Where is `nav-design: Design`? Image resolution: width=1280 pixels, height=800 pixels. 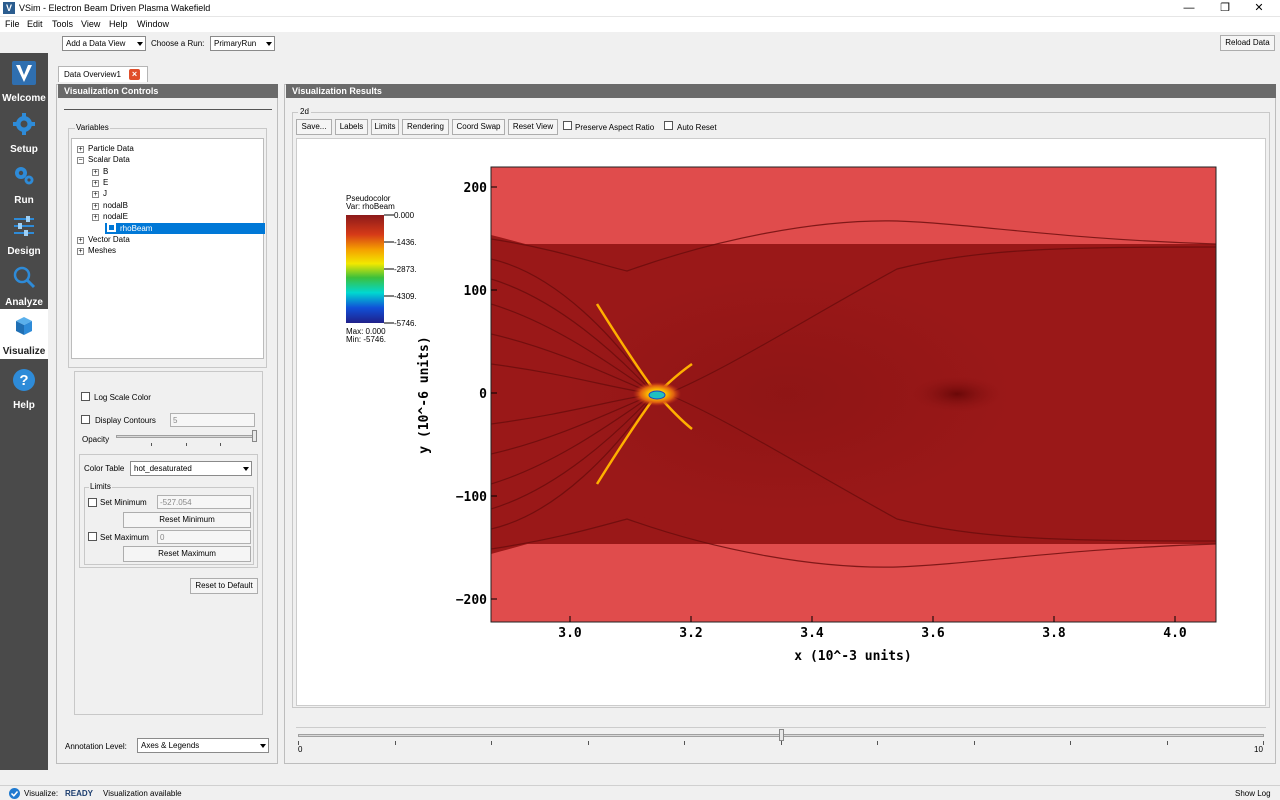 nav-design: Design is located at coordinates (24, 234).